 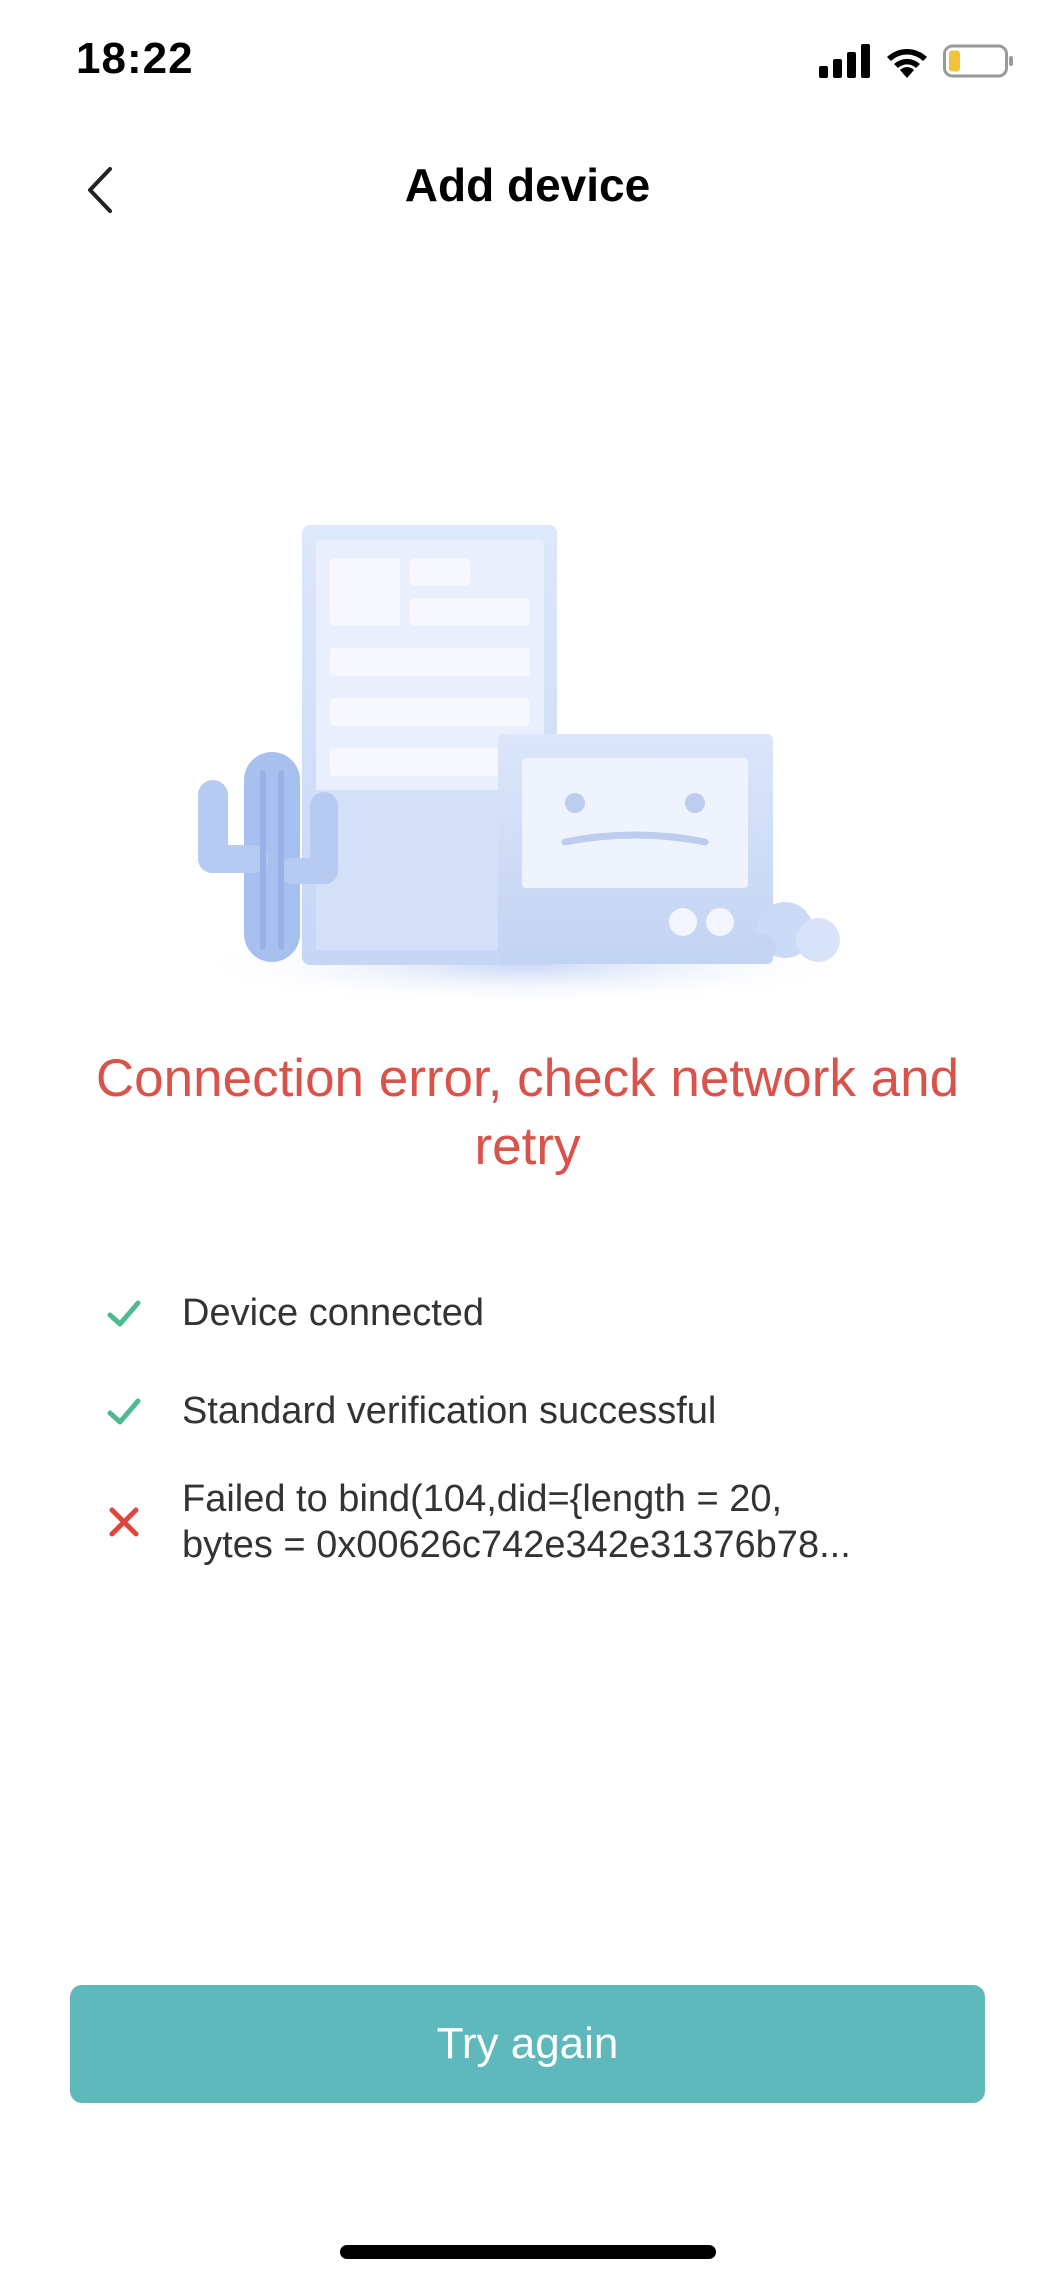 I want to click on wifi-icon, so click(x=907, y=63).